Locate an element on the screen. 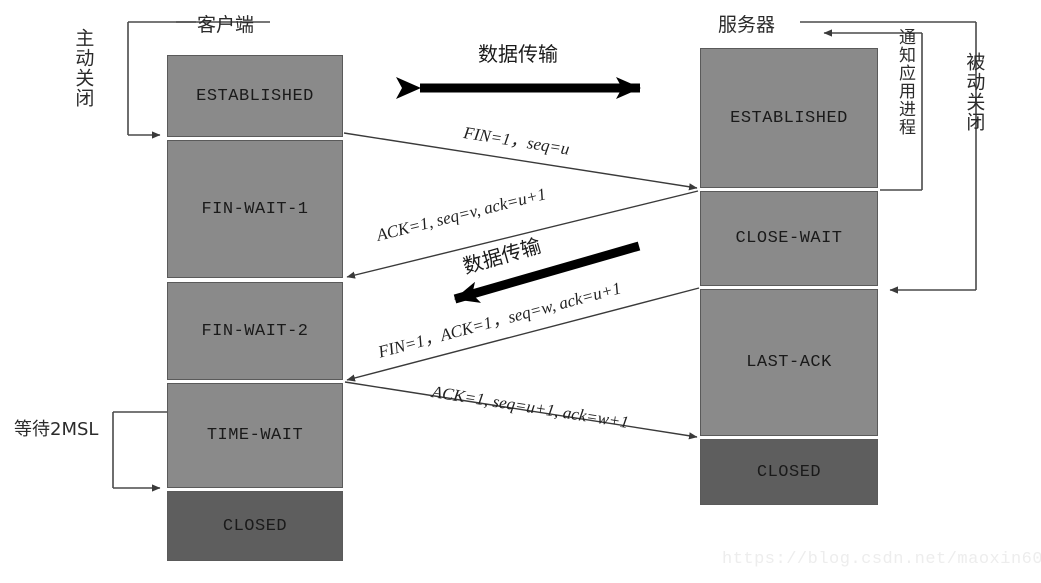 Image resolution: width=1041 pixels, height=583 pixels. passive-close-label: 被动关闭 is located at coordinates (974, 92).